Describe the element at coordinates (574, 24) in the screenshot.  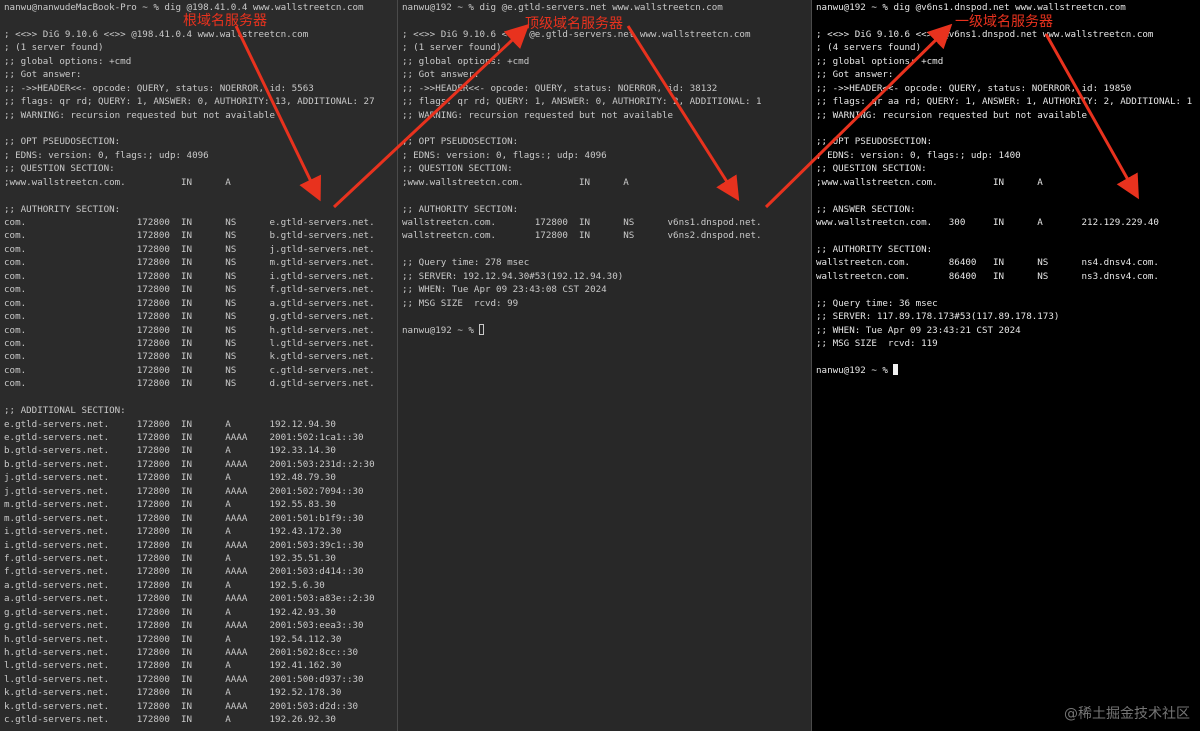
I see `annotation-tld-server: 顶级域名服务器` at that location.